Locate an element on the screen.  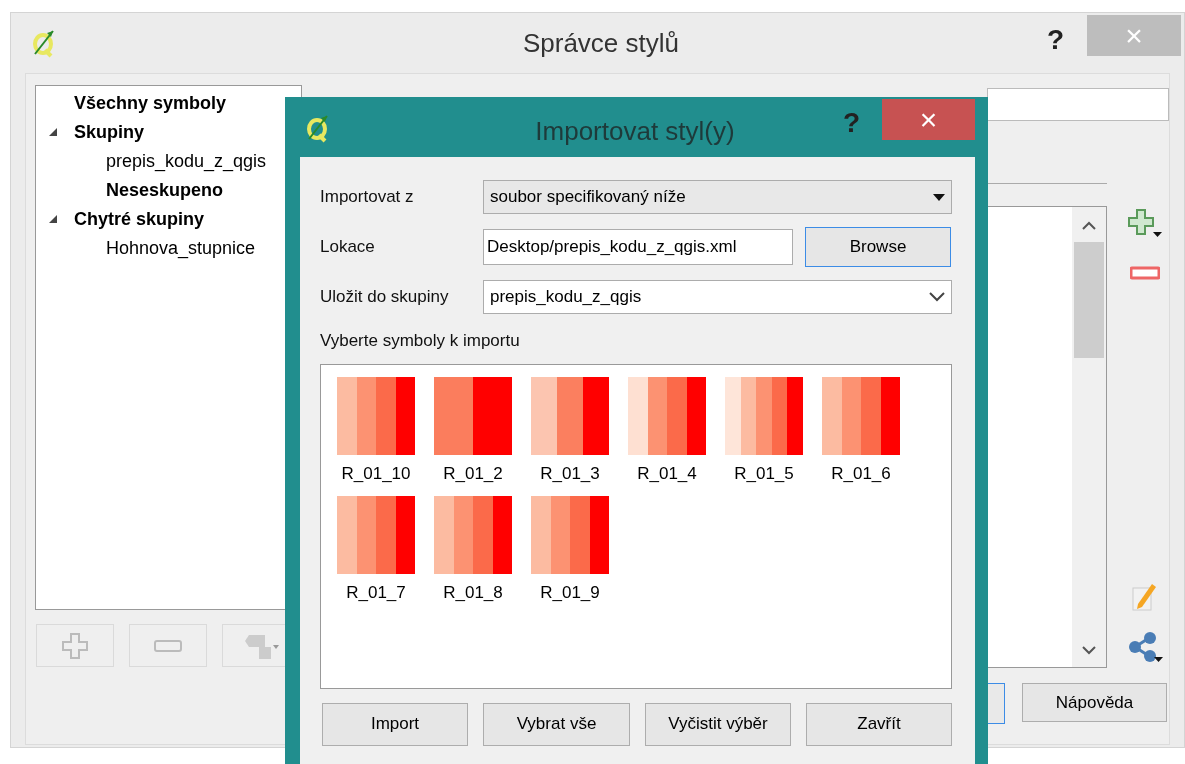
add-plus-icon is located at coordinates (1145, 223).